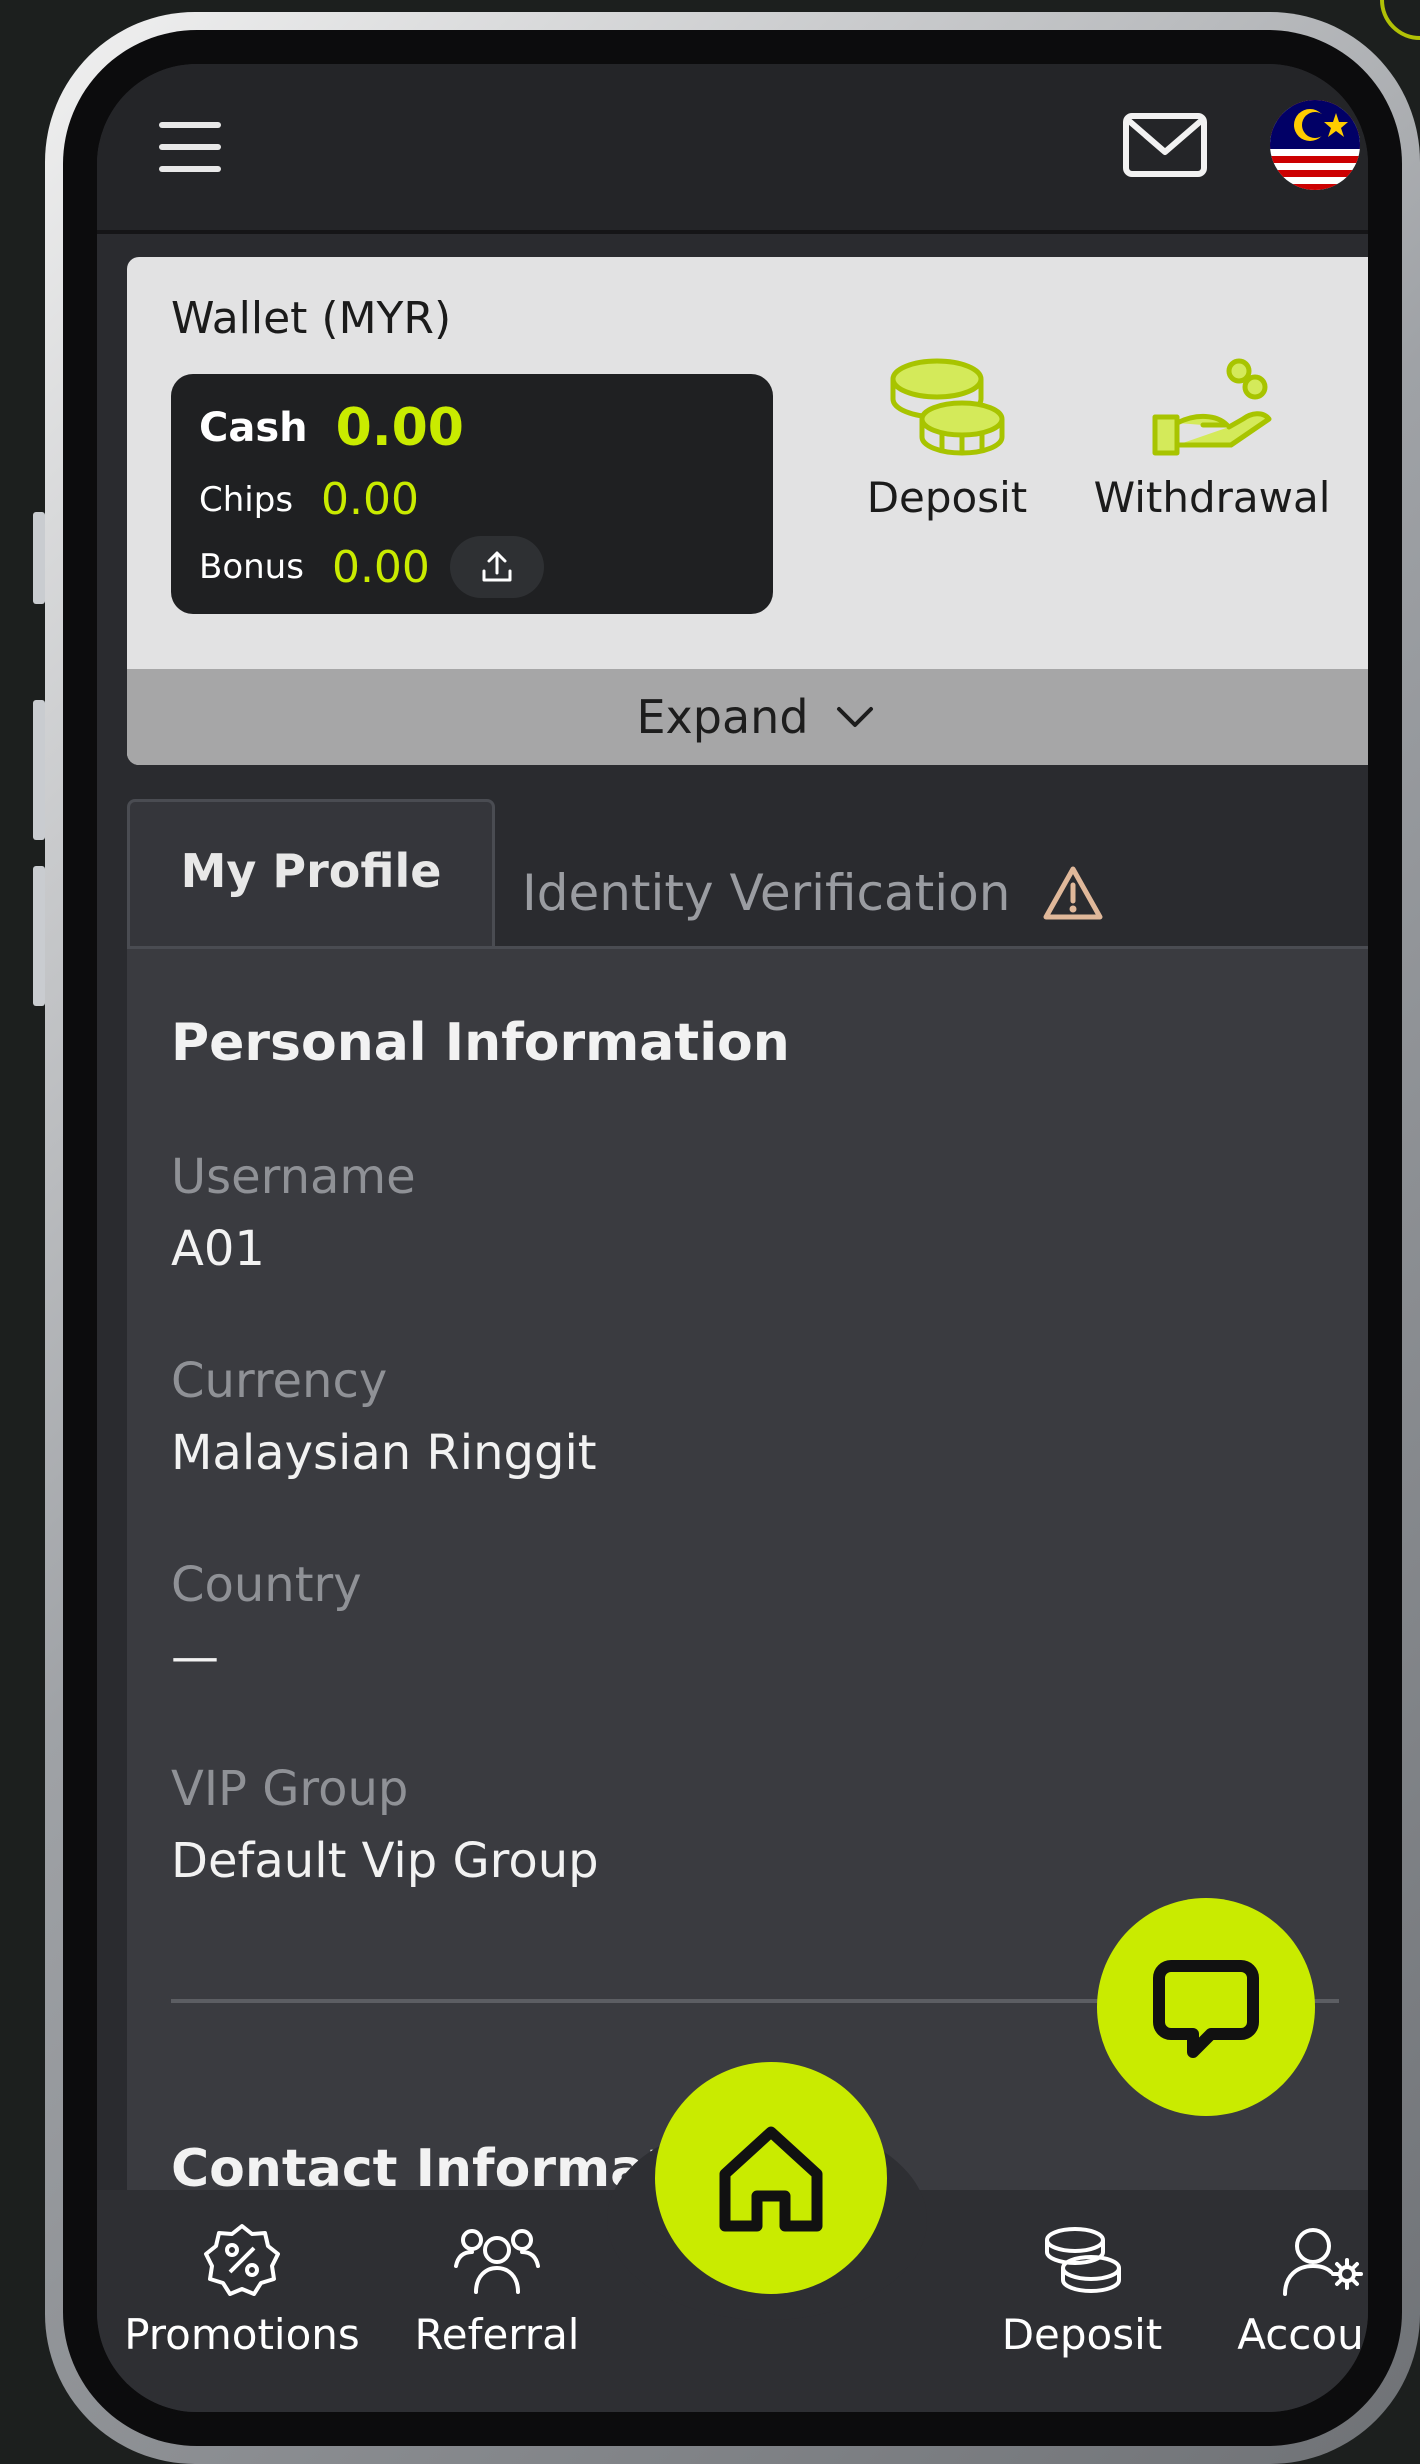 Image resolution: width=1420 pixels, height=2464 pixels. Describe the element at coordinates (242, 2260) in the screenshot. I see `percent-badge-icon` at that location.